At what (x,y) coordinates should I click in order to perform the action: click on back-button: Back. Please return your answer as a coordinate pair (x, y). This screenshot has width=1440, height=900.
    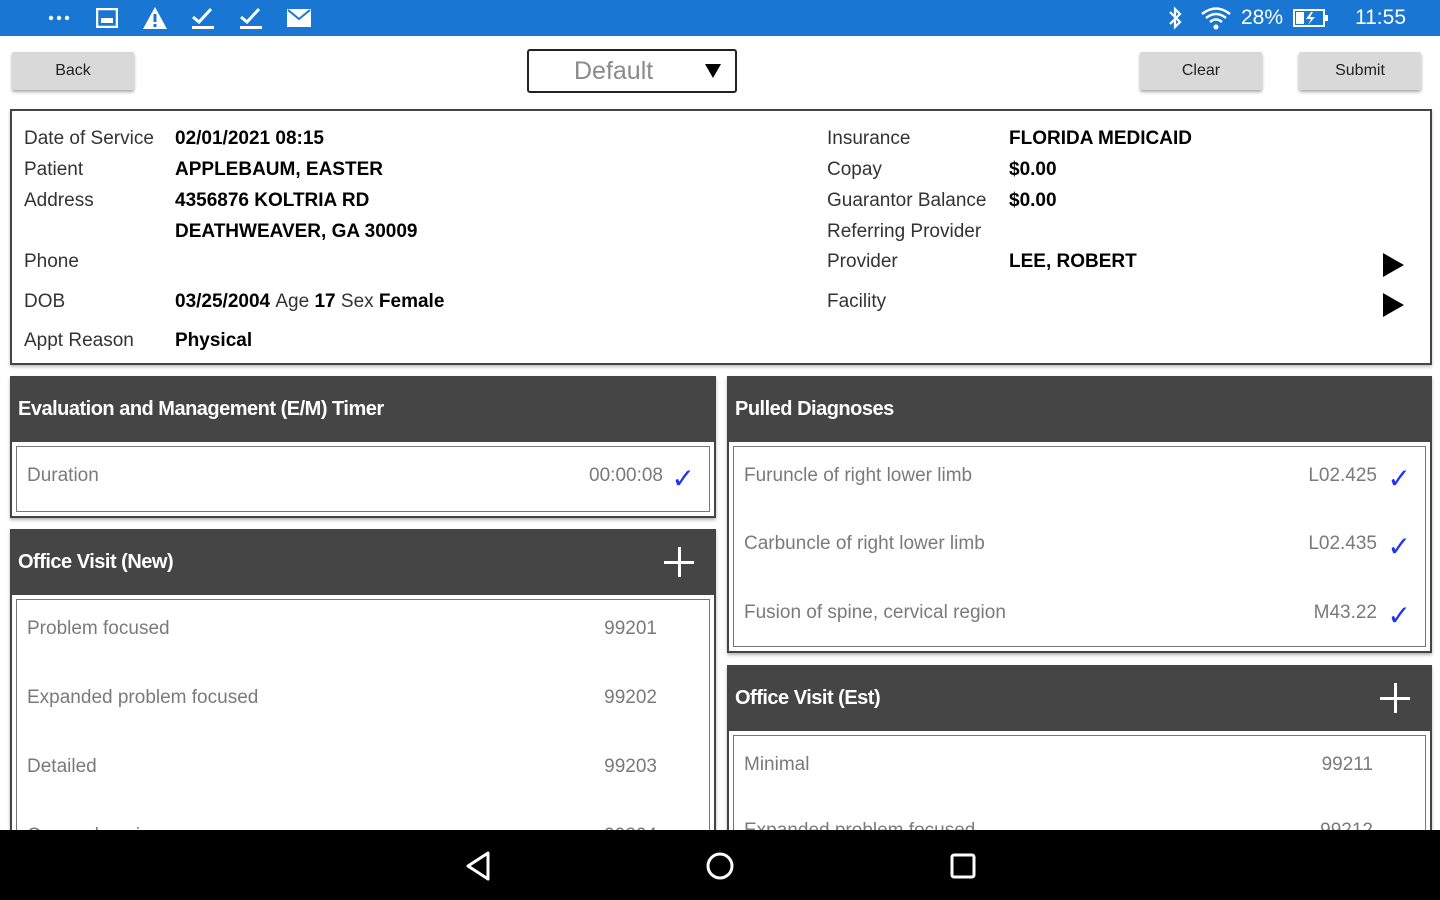
    Looking at the image, I should click on (73, 71).